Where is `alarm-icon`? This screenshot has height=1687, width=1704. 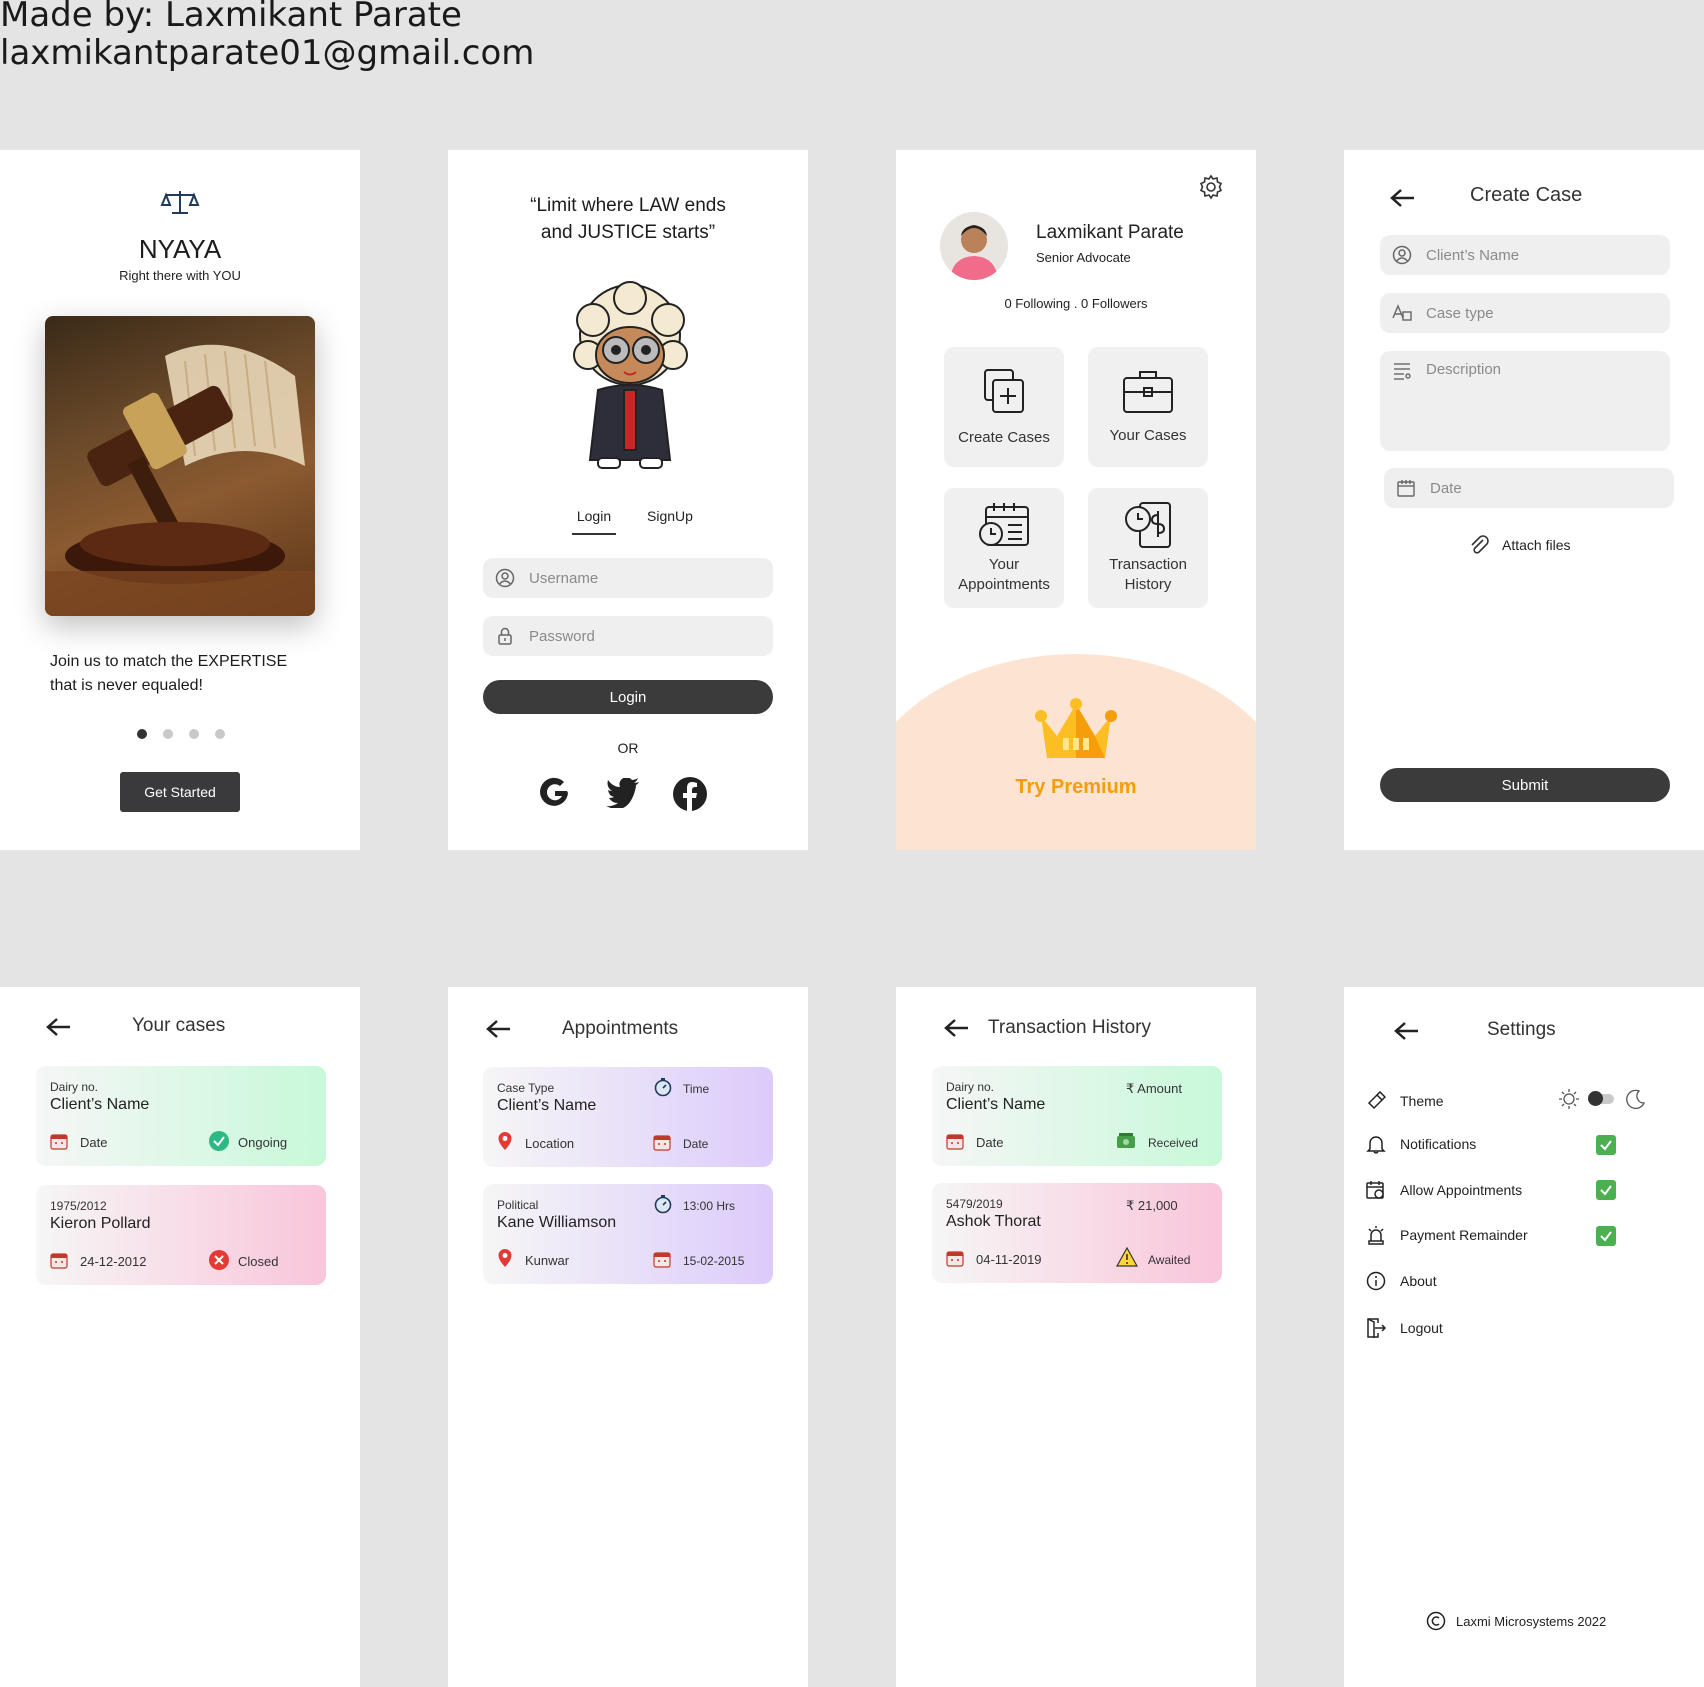
alarm-icon is located at coordinates (1376, 1235).